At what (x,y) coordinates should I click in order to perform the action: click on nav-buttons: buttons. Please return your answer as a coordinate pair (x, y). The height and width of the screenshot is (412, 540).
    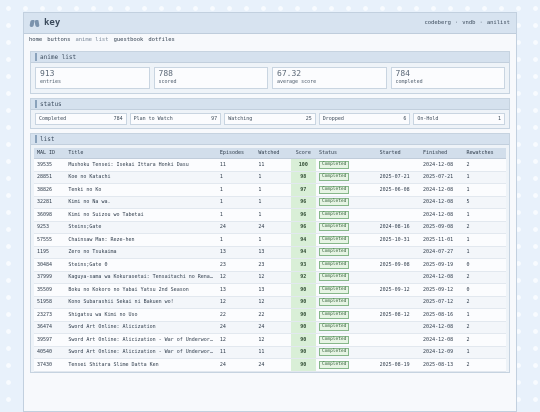
    Looking at the image, I should click on (58, 42).